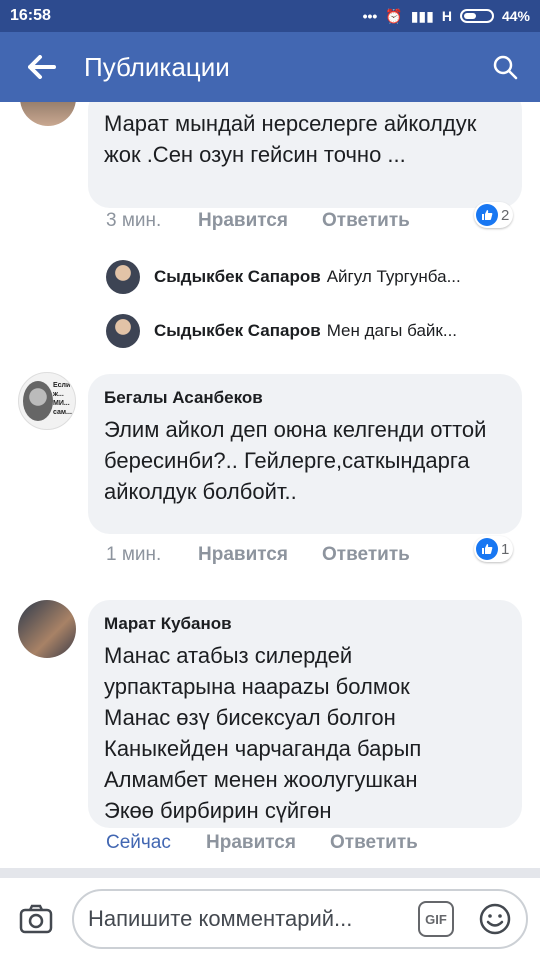 The width and height of the screenshot is (540, 960). What do you see at coordinates (436, 919) in the screenshot?
I see `gif-button: GIF` at bounding box center [436, 919].